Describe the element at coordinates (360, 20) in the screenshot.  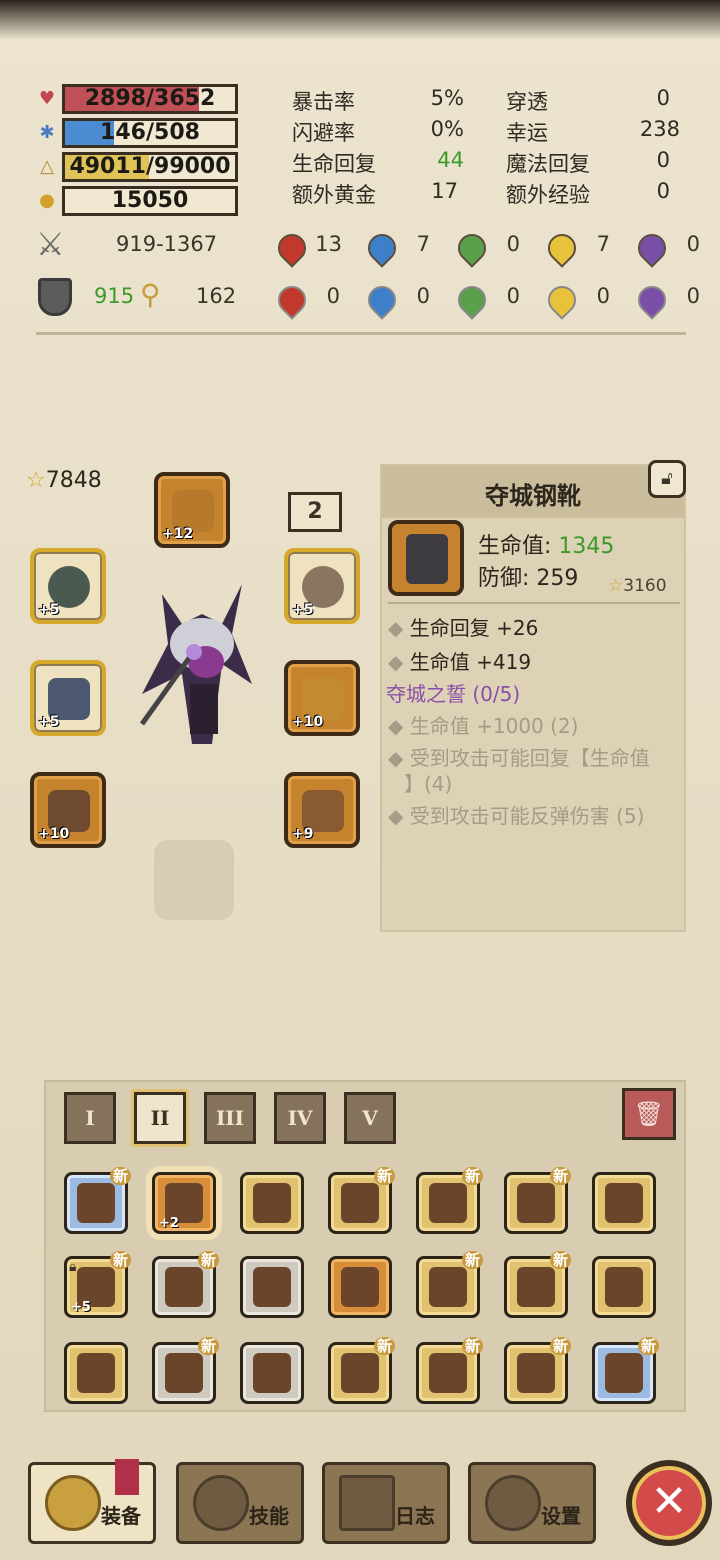
I see `top-border` at that location.